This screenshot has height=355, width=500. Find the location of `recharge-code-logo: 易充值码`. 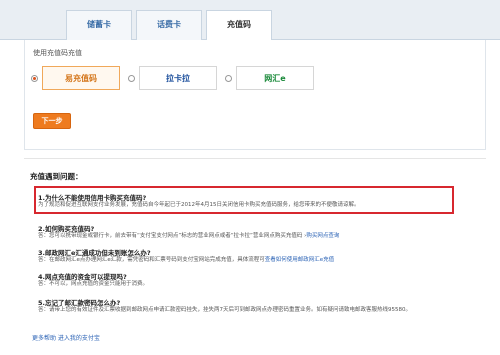

recharge-code-logo: 易充值码 is located at coordinates (81, 78).